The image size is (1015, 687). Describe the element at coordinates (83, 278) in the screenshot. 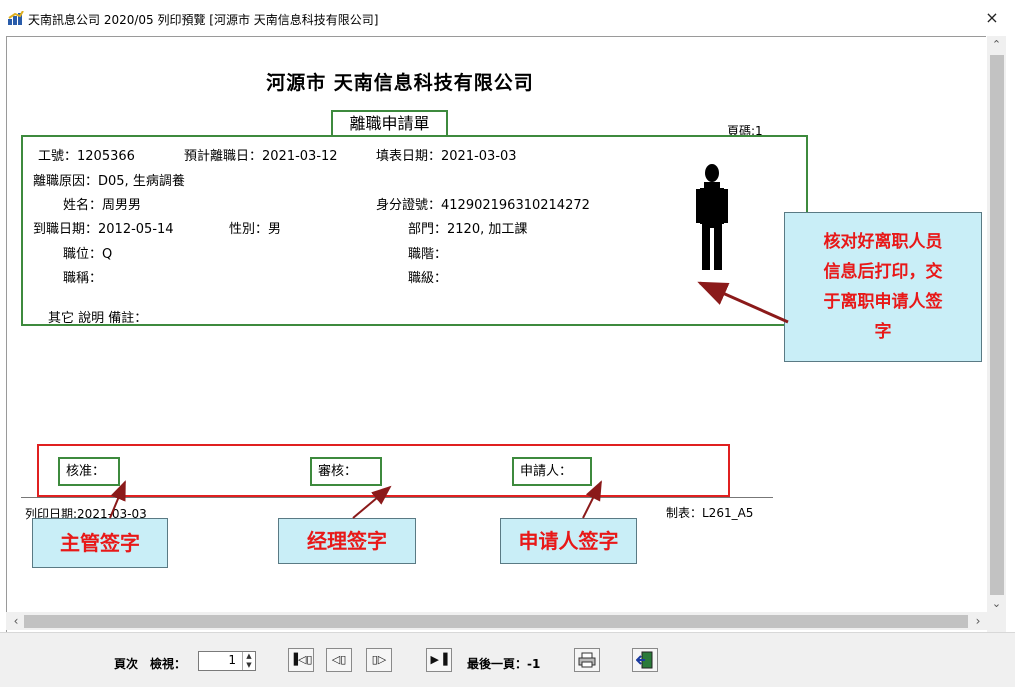

I see `field-title: 職稱：` at that location.